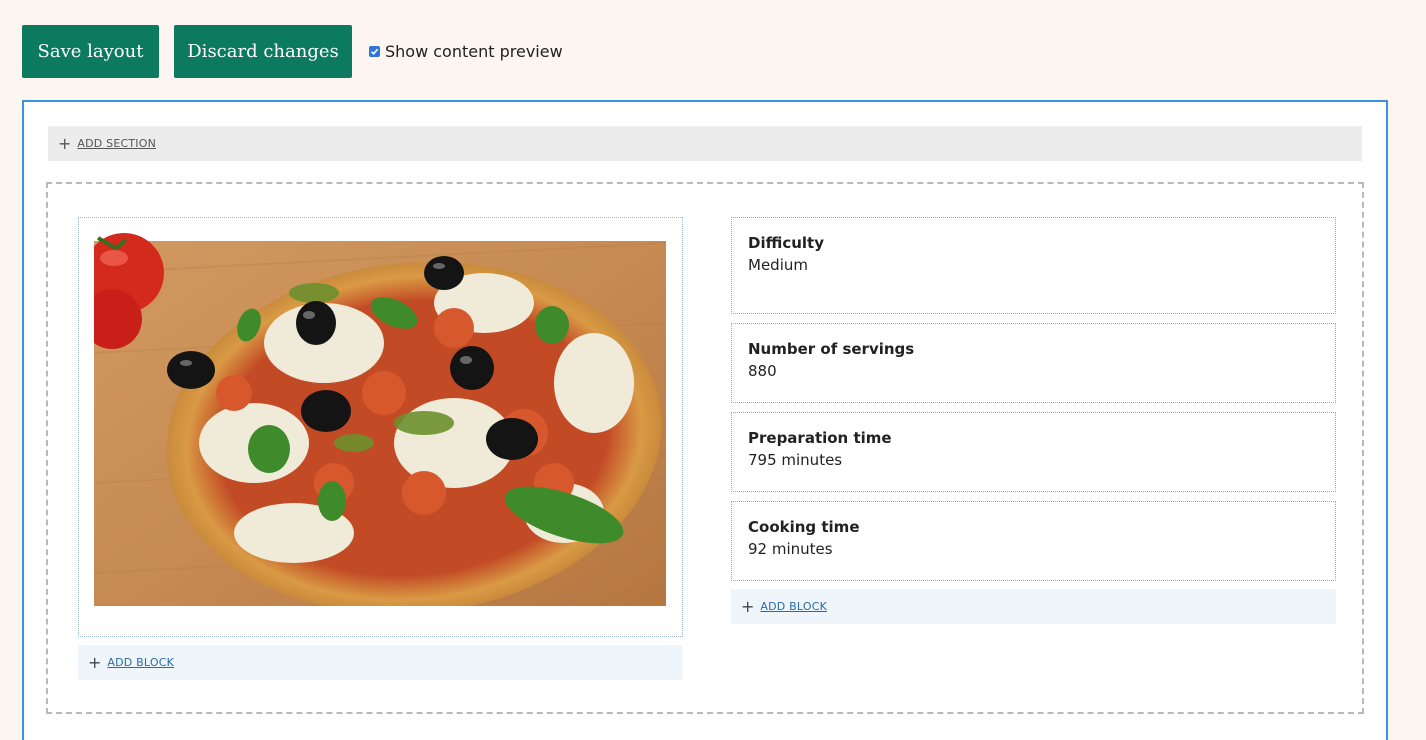  What do you see at coordinates (804, 527) in the screenshot?
I see `field-label: Cooking time` at bounding box center [804, 527].